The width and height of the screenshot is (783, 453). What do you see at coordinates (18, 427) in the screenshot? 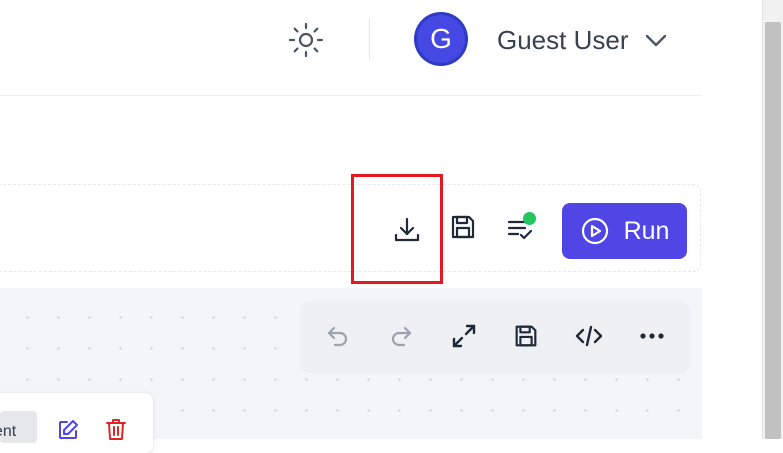
I see `node-type-pill: ent` at bounding box center [18, 427].